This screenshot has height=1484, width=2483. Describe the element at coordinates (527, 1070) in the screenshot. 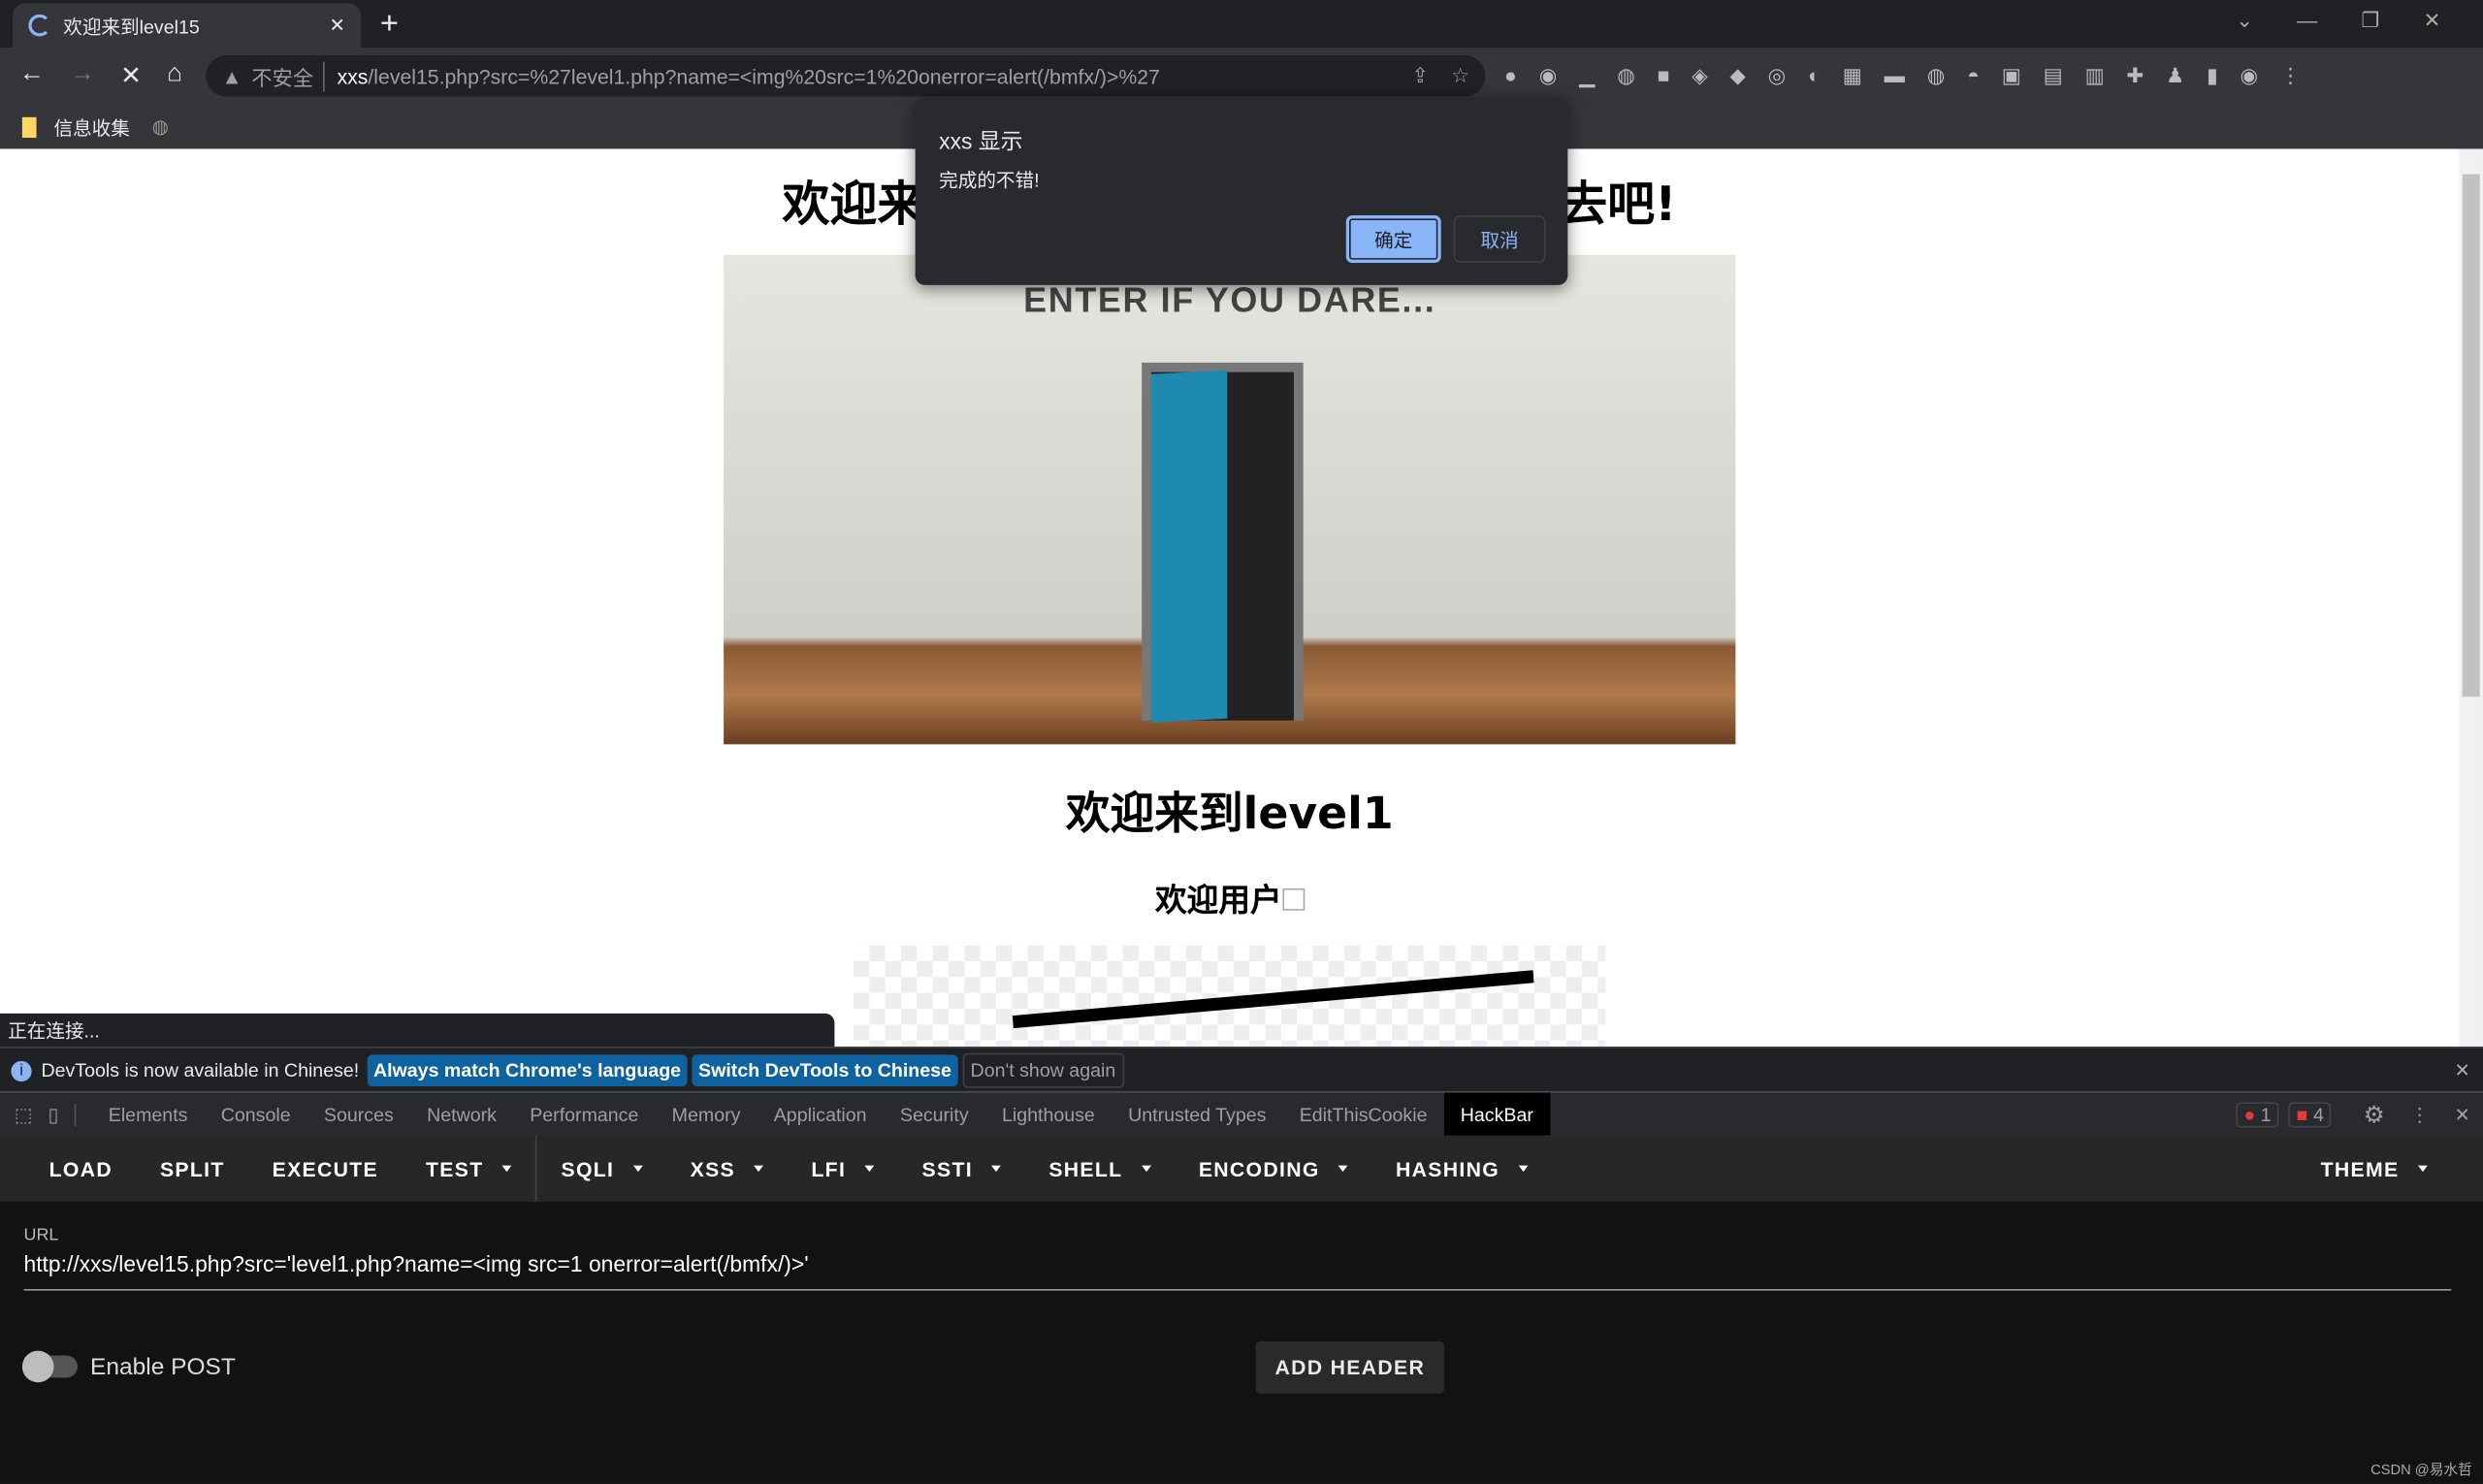

I see `match-language-button: Always match Chrome's language` at that location.